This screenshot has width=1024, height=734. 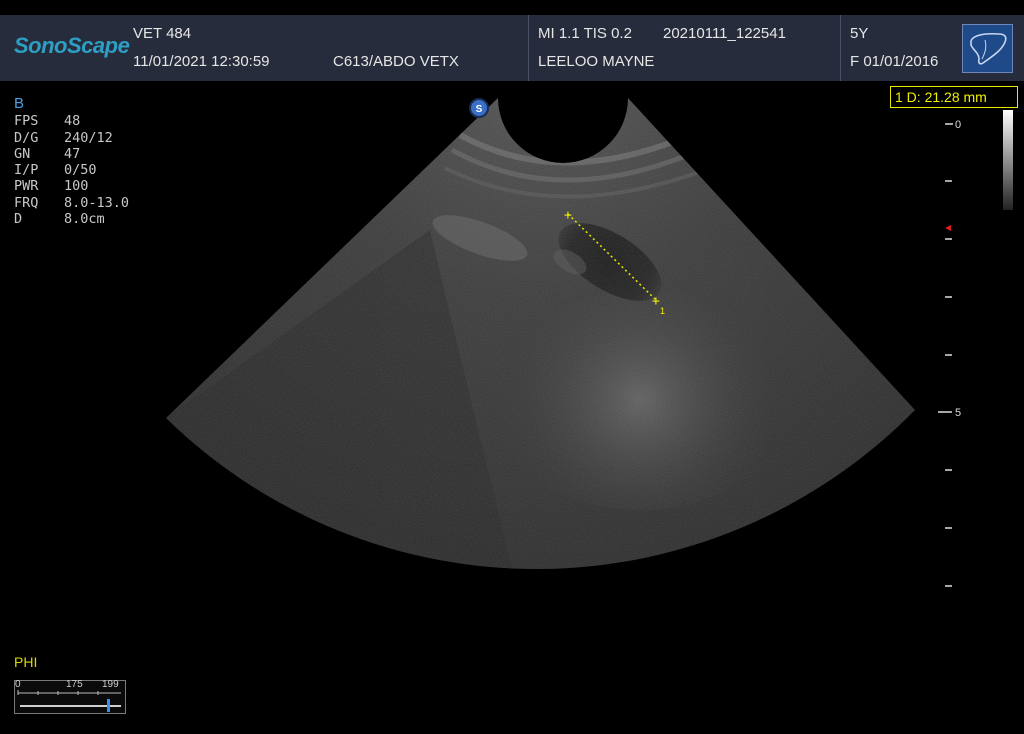 What do you see at coordinates (72, 202) in the screenshot?
I see `param-row: FRQ 8.0-13.0` at bounding box center [72, 202].